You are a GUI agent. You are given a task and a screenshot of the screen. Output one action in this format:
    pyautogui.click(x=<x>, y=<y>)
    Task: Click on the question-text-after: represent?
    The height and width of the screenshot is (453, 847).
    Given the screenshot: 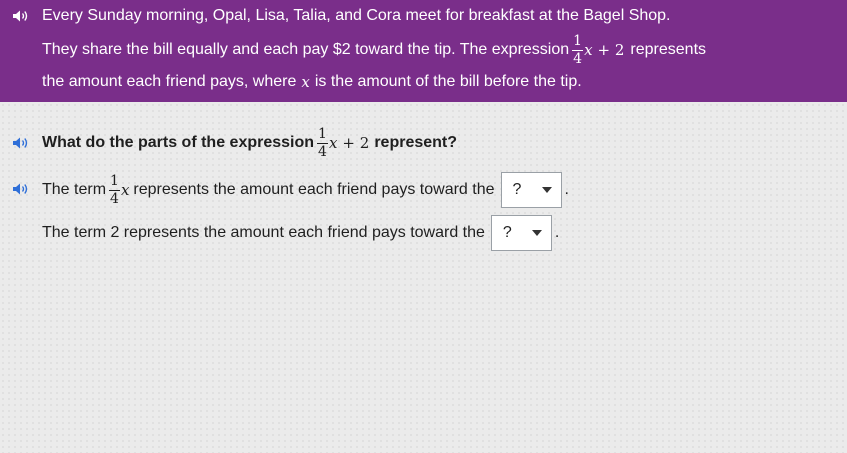 What is the action you would take?
    pyautogui.click(x=416, y=142)
    